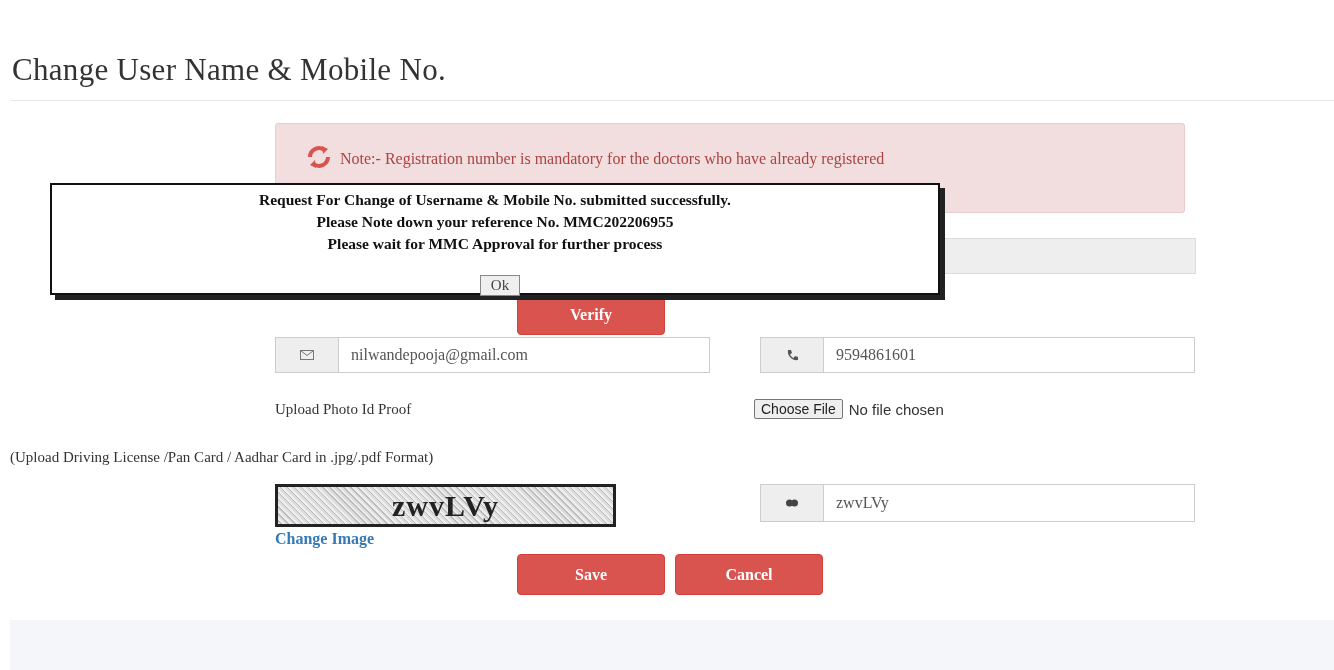 This screenshot has height=670, width=1334. I want to click on refresh-icon, so click(319, 157).